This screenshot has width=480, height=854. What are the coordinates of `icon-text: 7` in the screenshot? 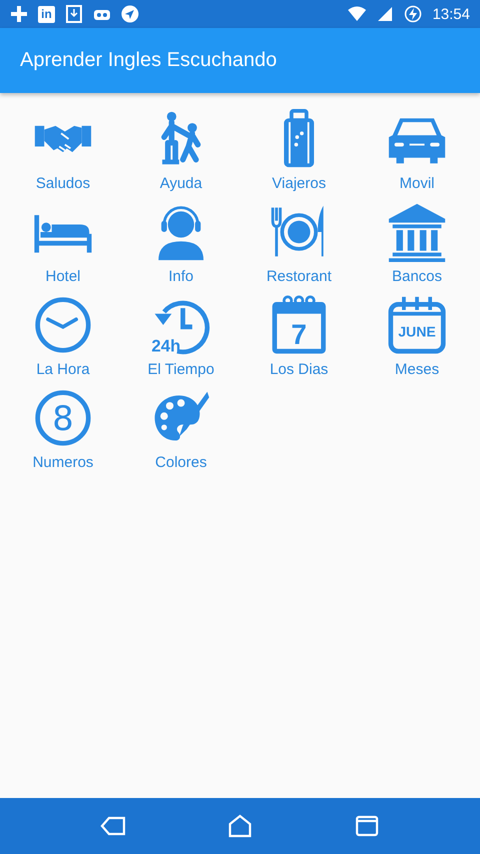 It's located at (299, 334).